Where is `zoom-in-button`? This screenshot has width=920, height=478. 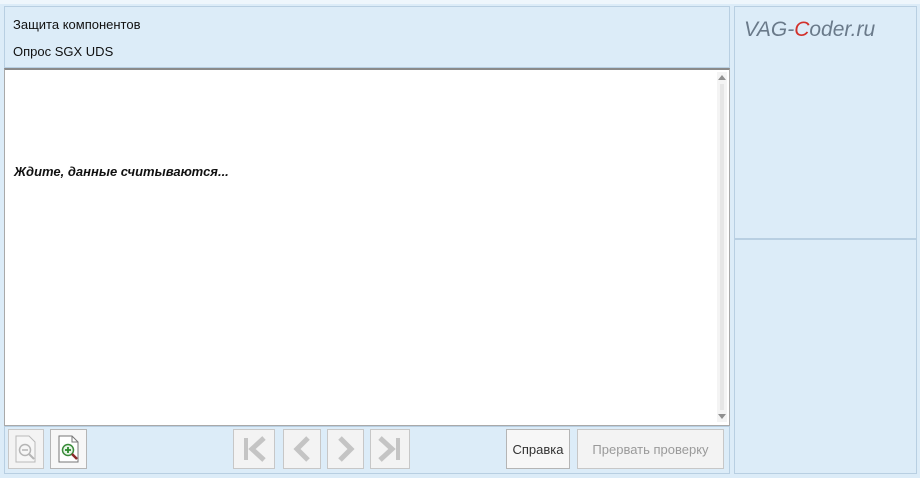
zoom-in-button is located at coordinates (68, 449).